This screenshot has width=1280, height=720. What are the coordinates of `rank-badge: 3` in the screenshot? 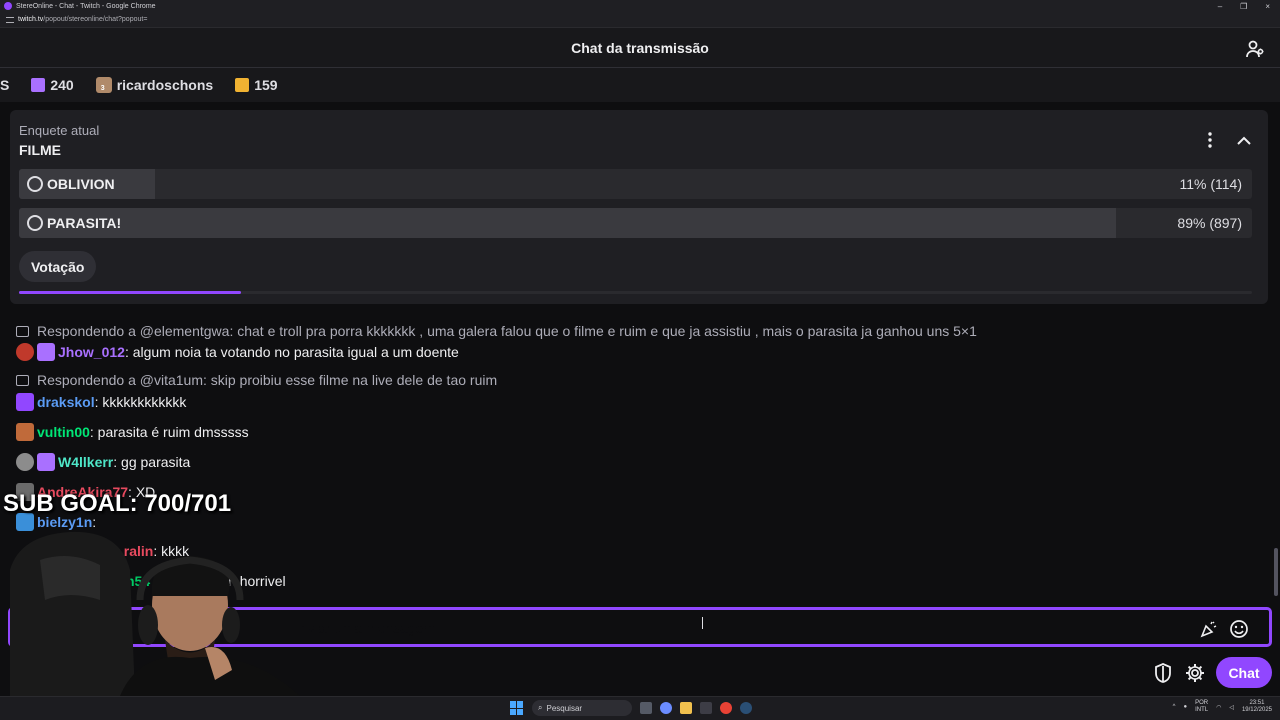 It's located at (102, 88).